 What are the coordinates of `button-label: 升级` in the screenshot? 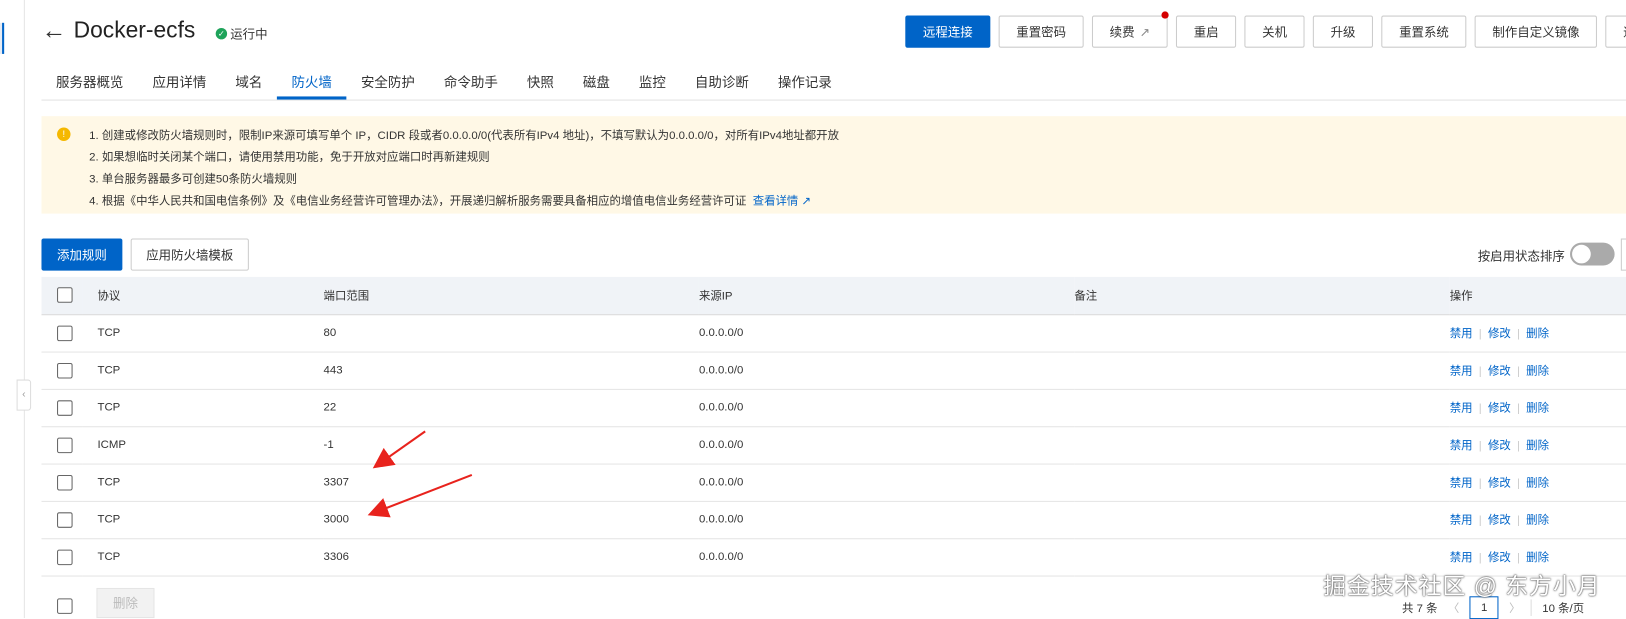 It's located at (1343, 32).